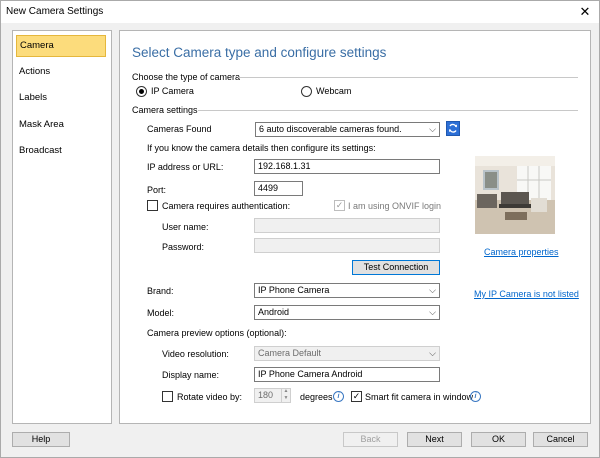  Describe the element at coordinates (209, 397) in the screenshot. I see `rotate-label: Rotate video by:` at that location.